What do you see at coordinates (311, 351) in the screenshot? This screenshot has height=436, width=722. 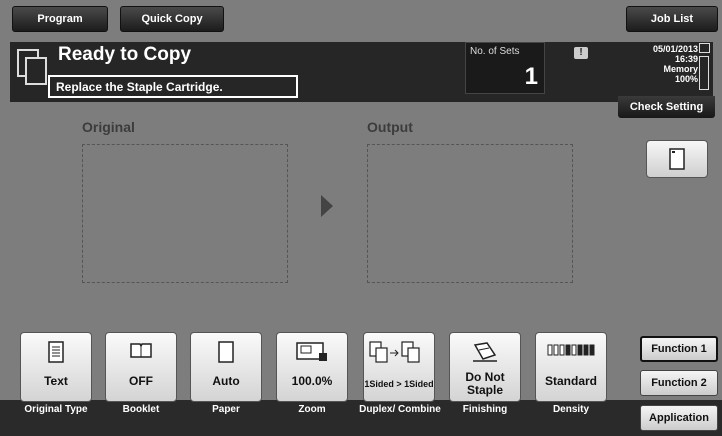 I see `zoom-icon` at bounding box center [311, 351].